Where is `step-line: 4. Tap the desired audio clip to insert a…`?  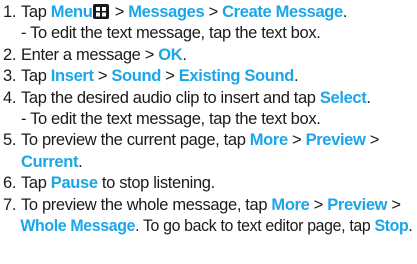
step-line: 4. Tap the desired audio clip to insert a… is located at coordinates (187, 98).